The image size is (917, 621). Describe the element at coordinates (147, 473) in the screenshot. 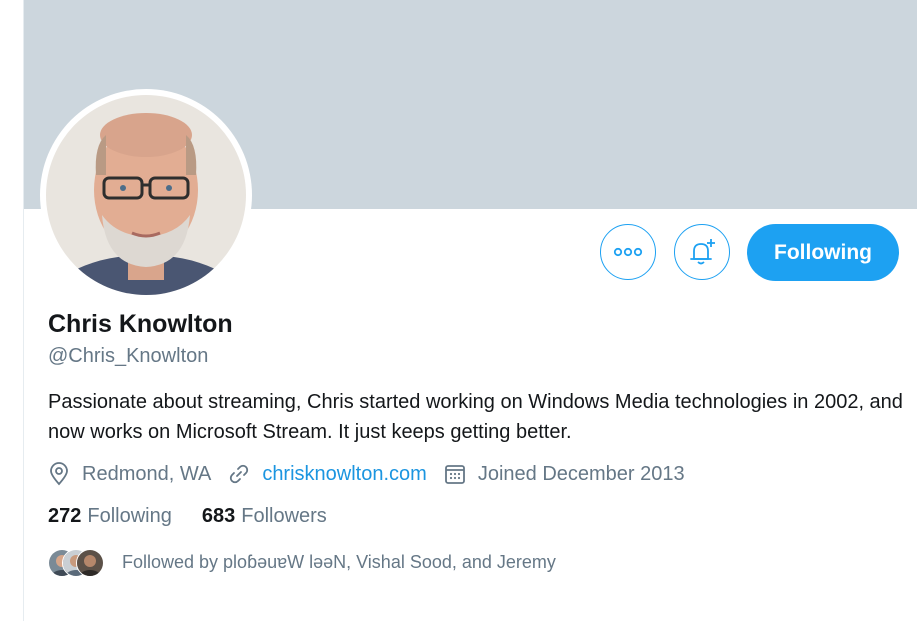

I see `location-text: Redmond, WA` at that location.